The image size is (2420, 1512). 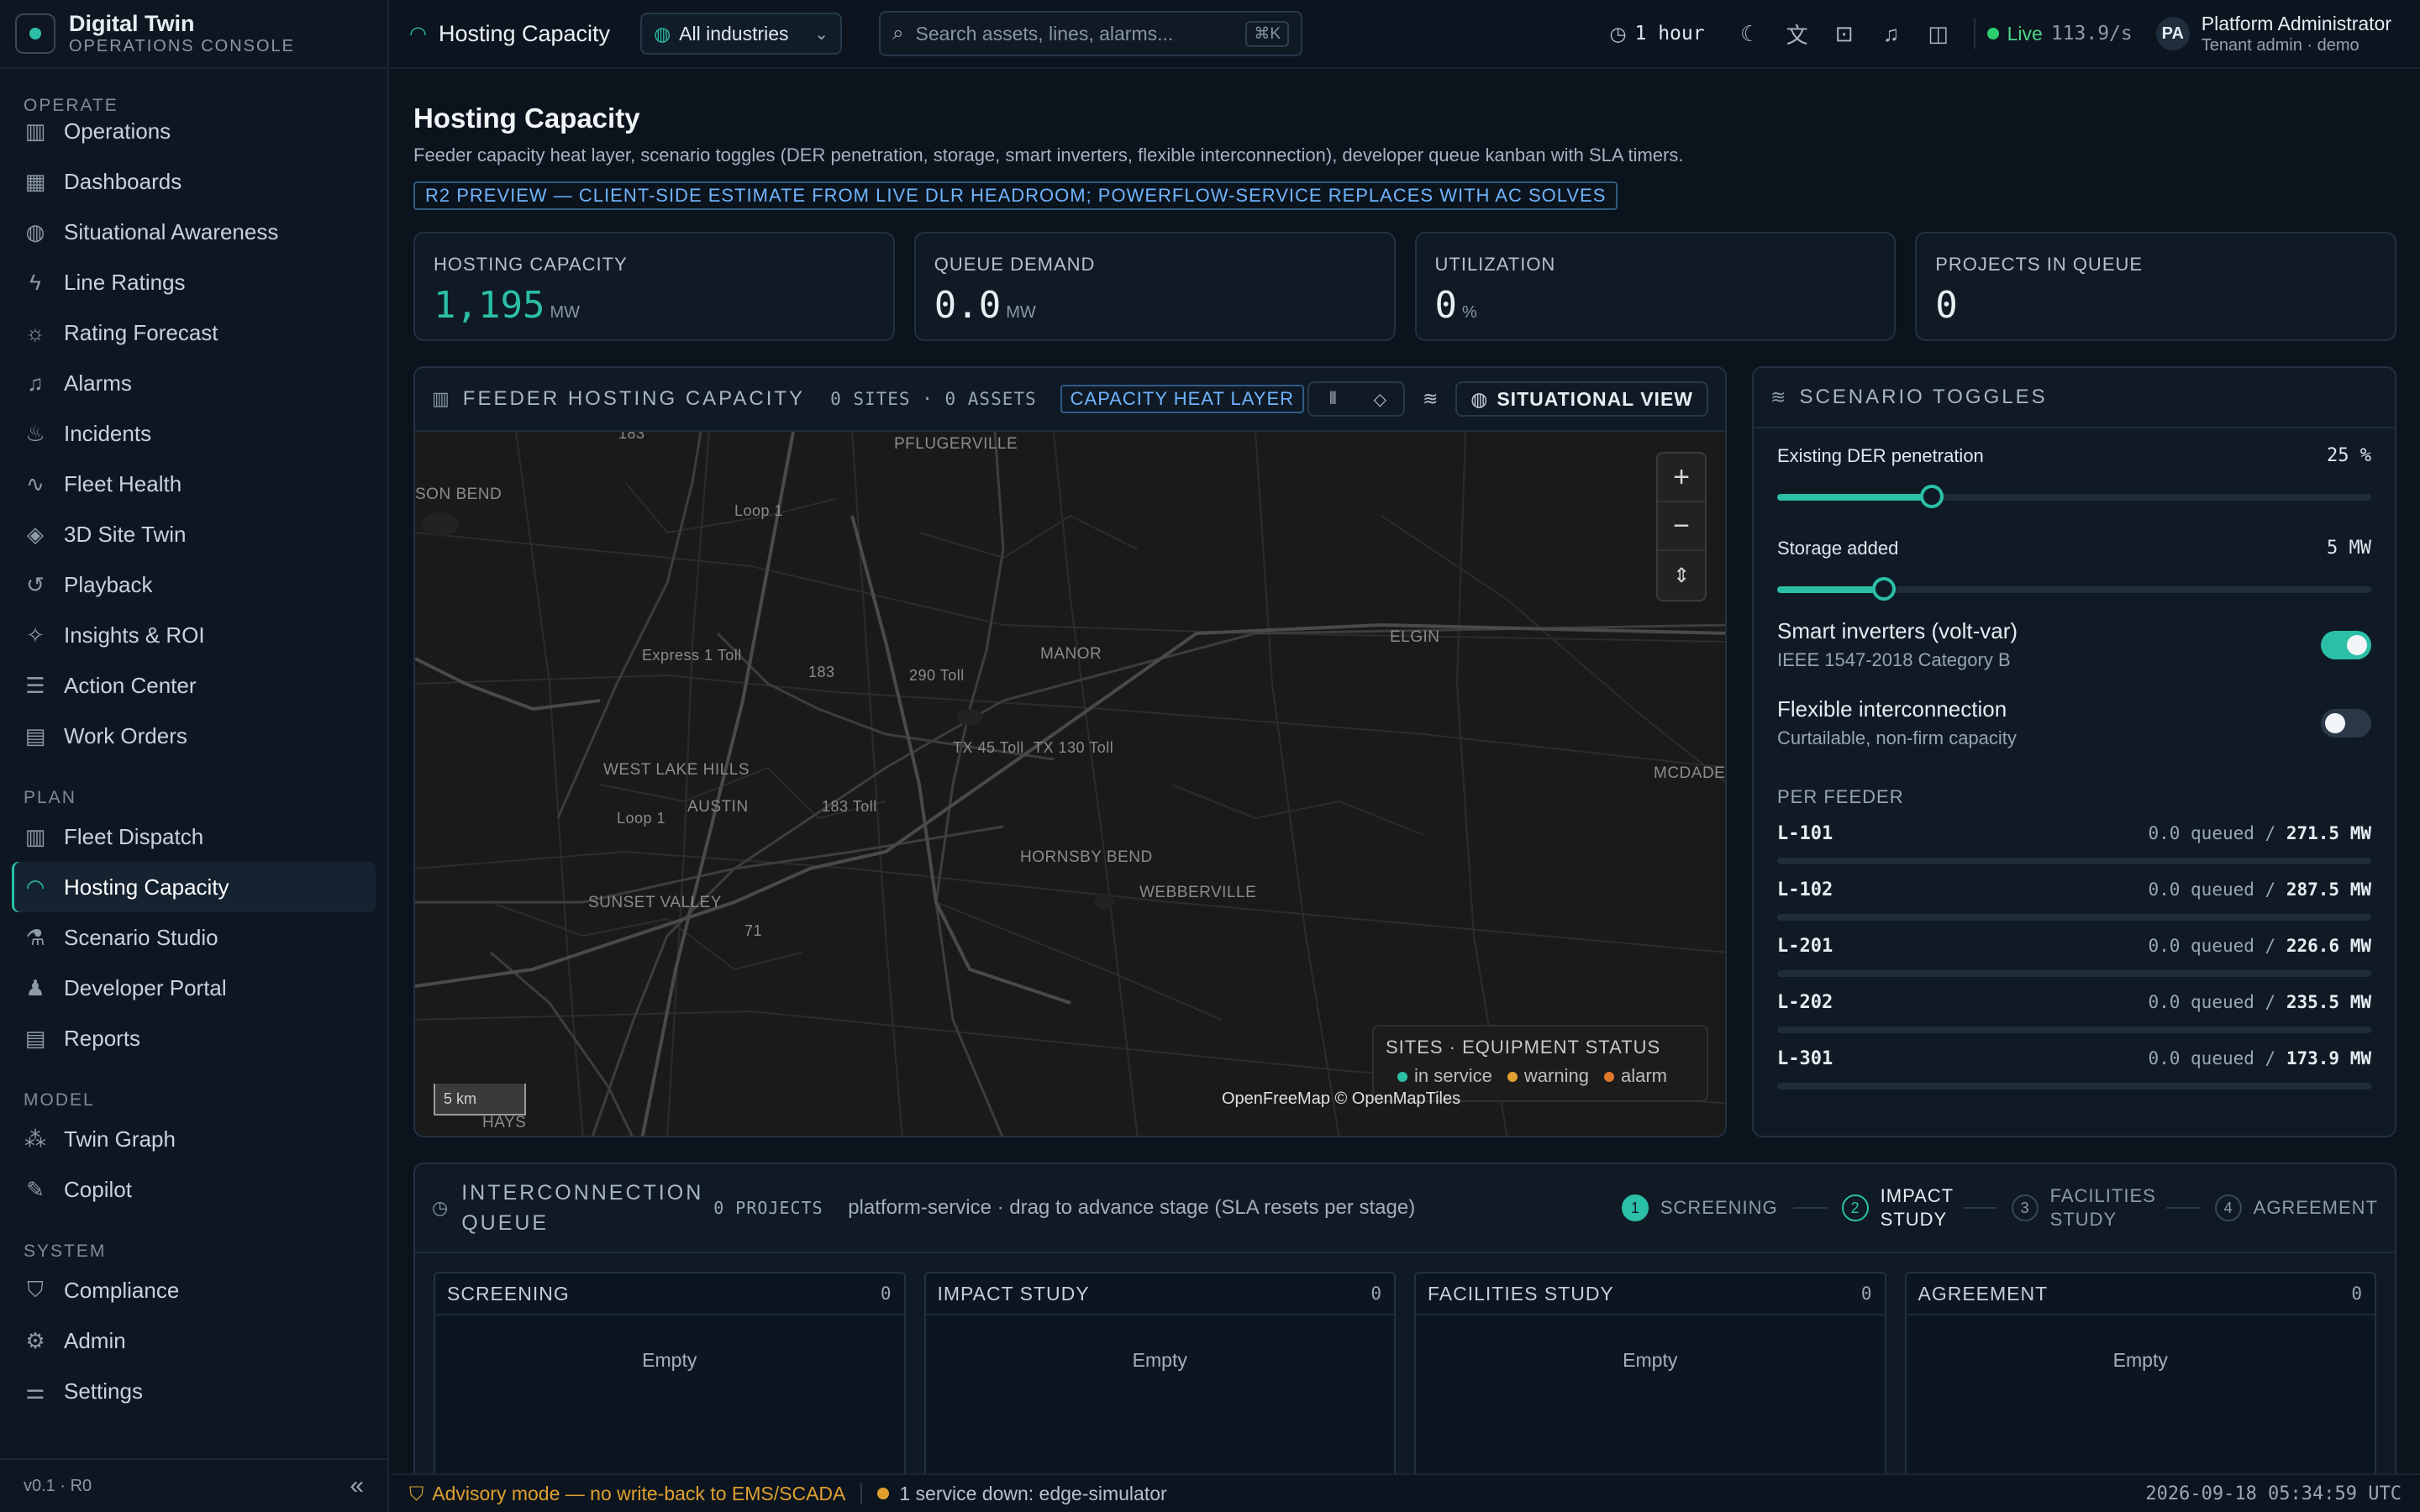 I want to click on kpi-card: UTILIZATION 0%, so click(x=1655, y=286).